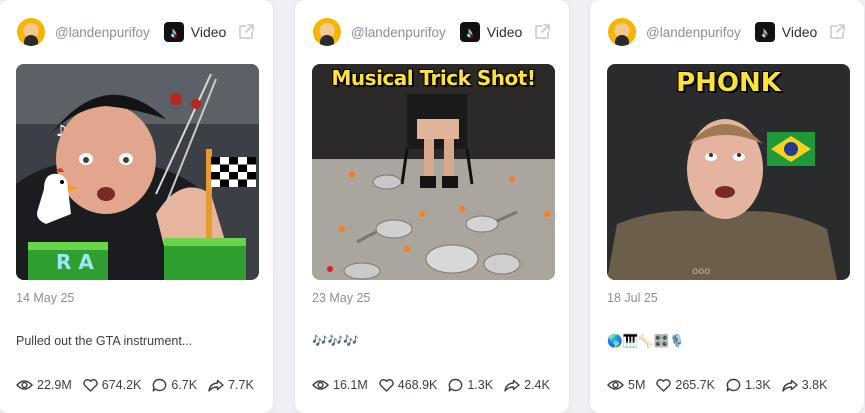  What do you see at coordinates (45, 298) in the screenshot?
I see `post-date: 14 May 25` at bounding box center [45, 298].